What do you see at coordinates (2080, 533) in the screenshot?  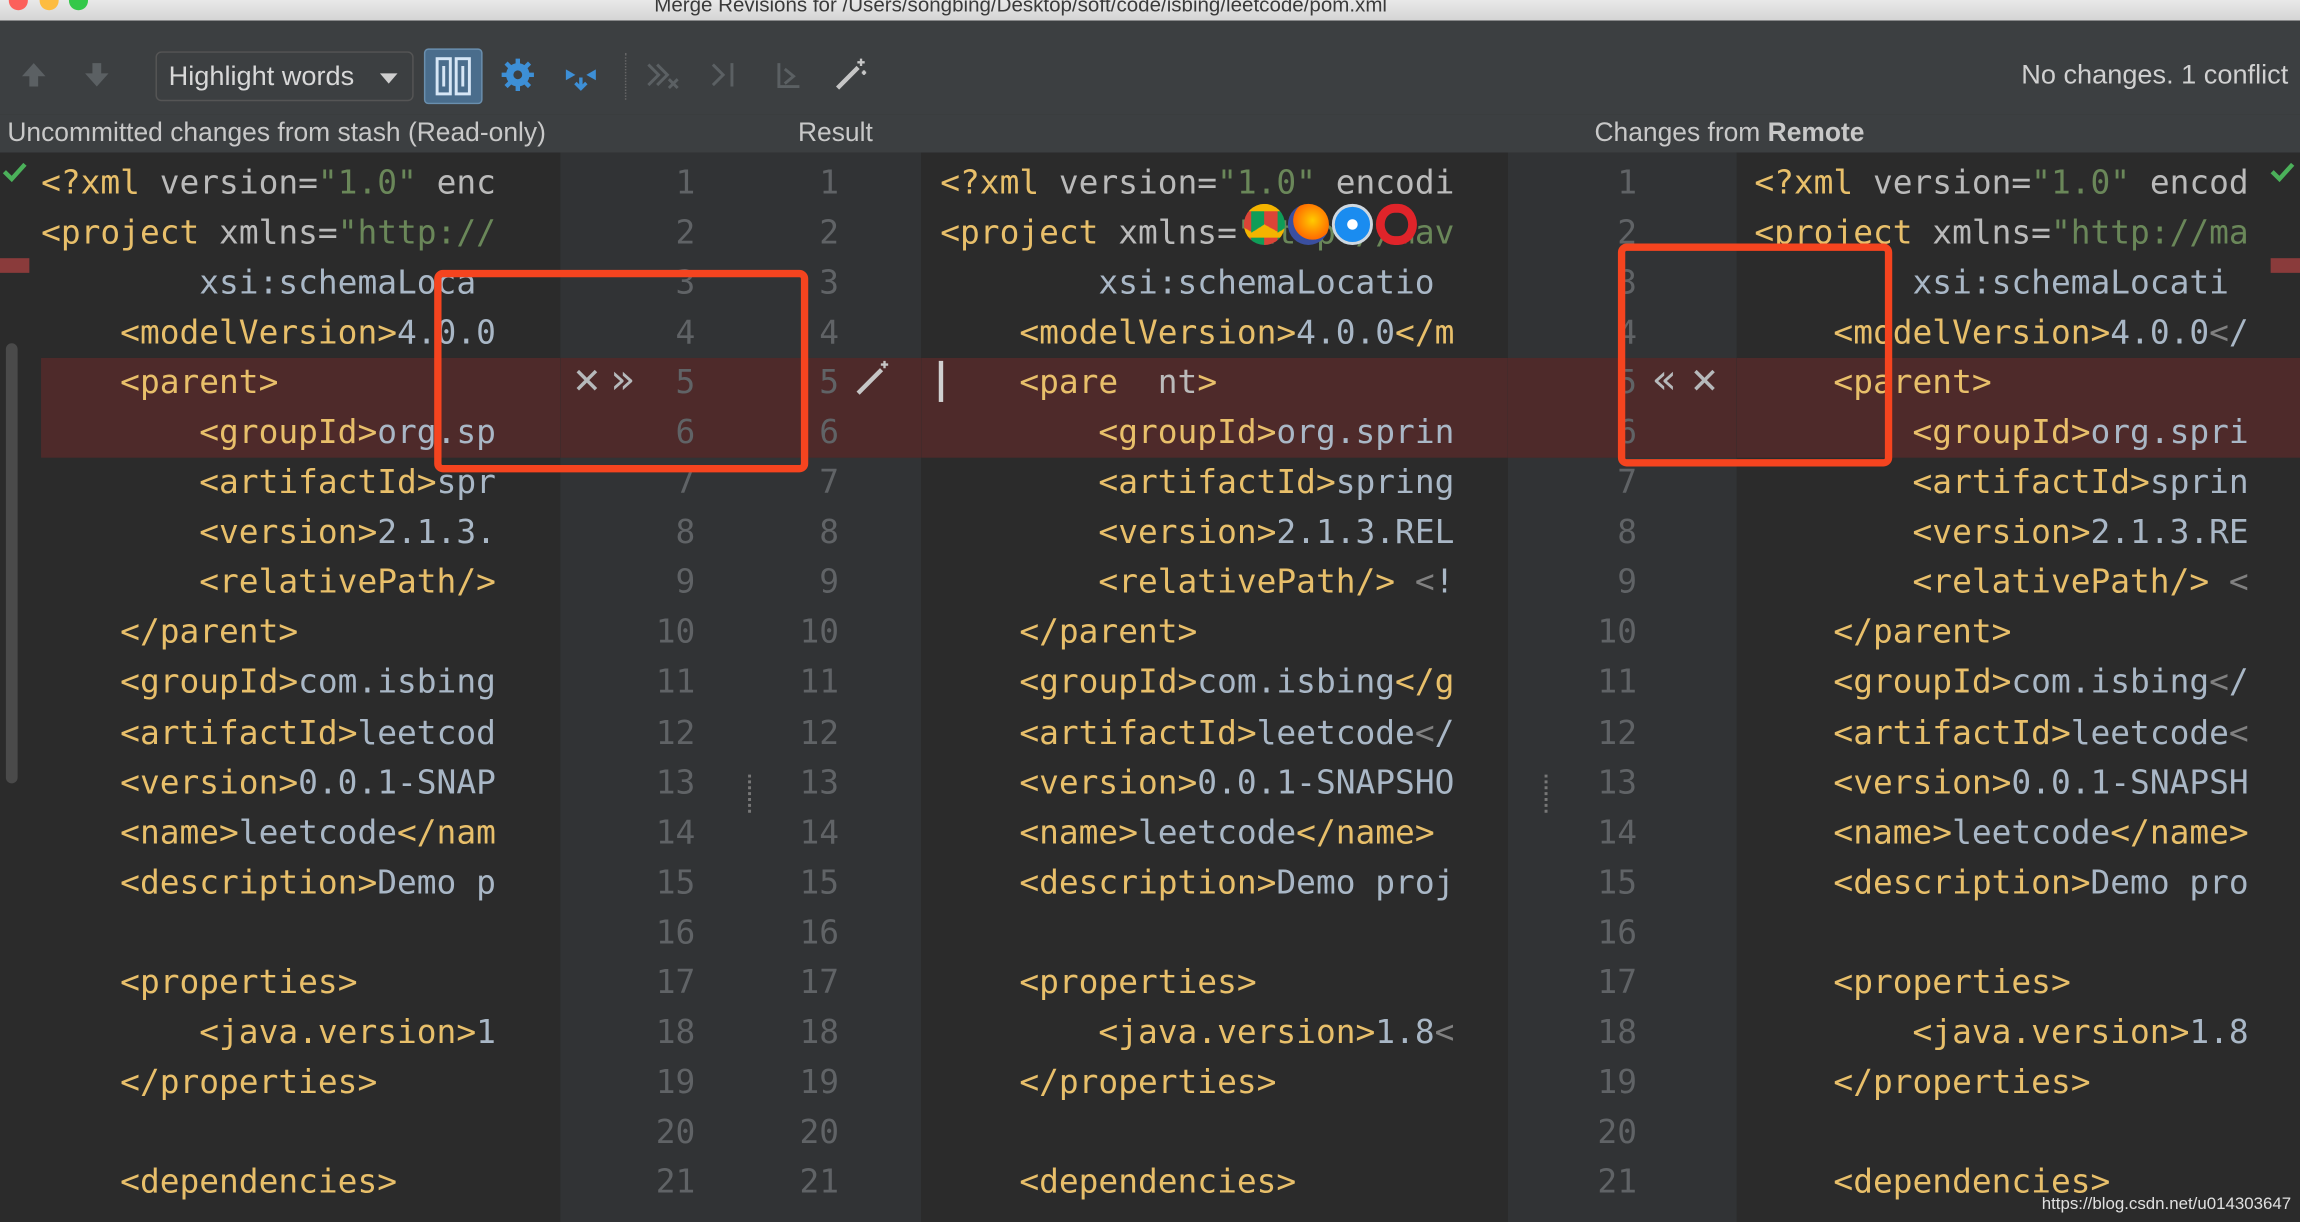 I see `code-line: <version>2.1.3.RE` at bounding box center [2080, 533].